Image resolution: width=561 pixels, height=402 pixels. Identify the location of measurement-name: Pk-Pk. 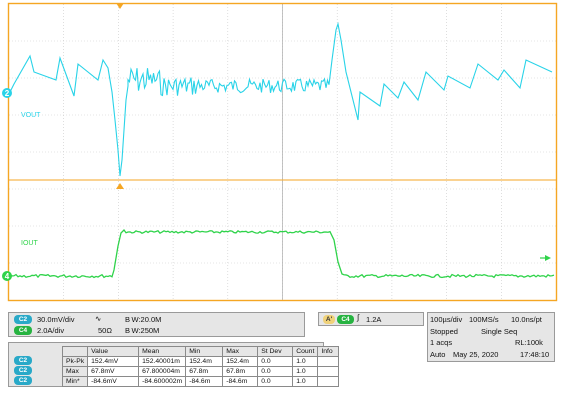
(75, 361).